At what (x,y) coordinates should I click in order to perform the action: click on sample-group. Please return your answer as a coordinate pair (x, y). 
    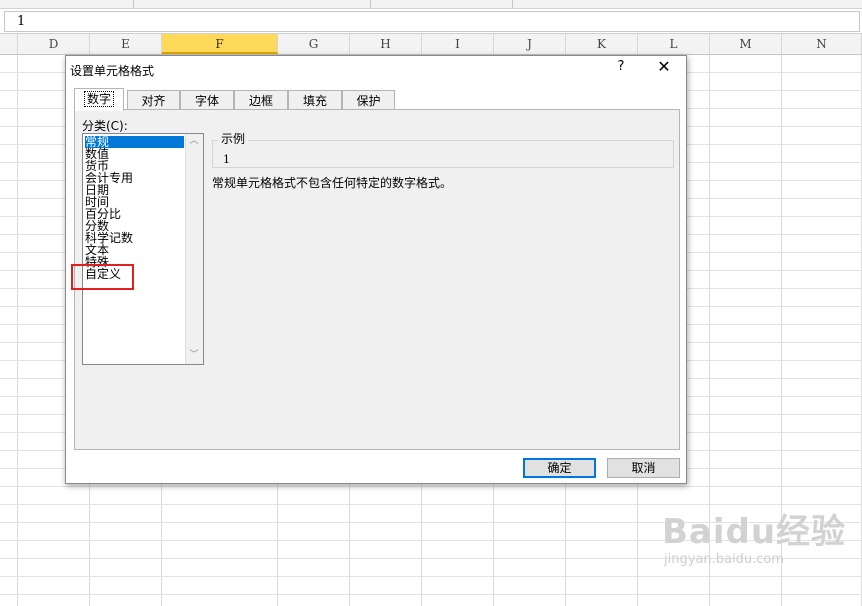
    Looking at the image, I should click on (443, 154).